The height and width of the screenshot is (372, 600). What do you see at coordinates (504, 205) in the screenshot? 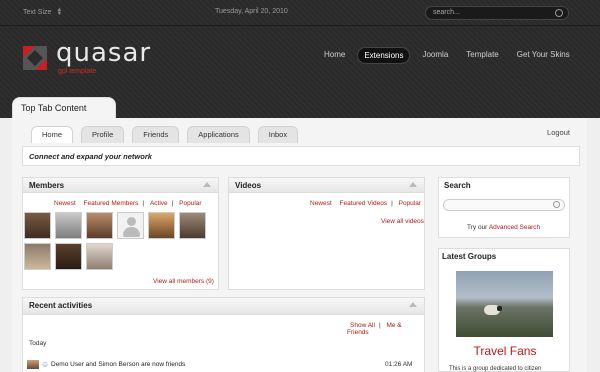
I see `side-search-input` at bounding box center [504, 205].